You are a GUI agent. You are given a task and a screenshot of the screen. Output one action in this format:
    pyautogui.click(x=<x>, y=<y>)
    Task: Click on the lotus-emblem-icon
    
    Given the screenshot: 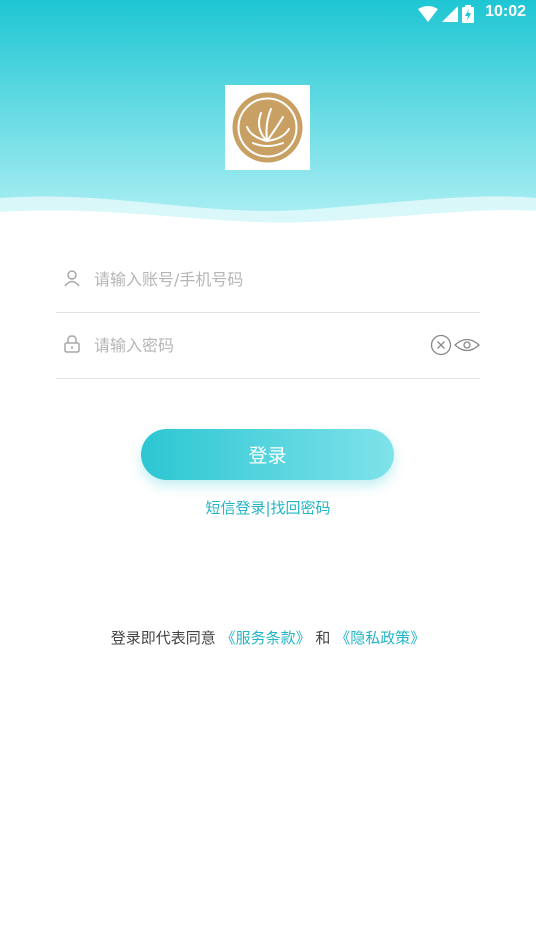 What is the action you would take?
    pyautogui.click(x=267, y=127)
    